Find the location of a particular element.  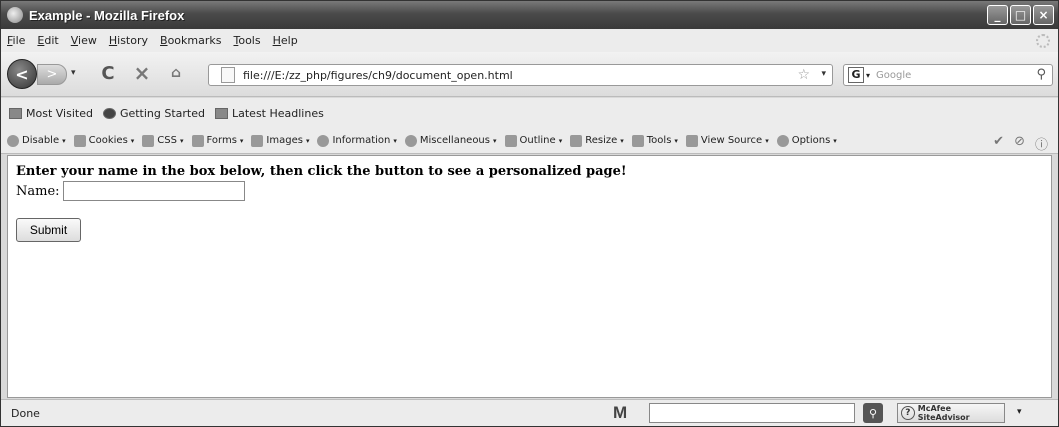

dev-forms: Forms ▾ is located at coordinates (217, 140).